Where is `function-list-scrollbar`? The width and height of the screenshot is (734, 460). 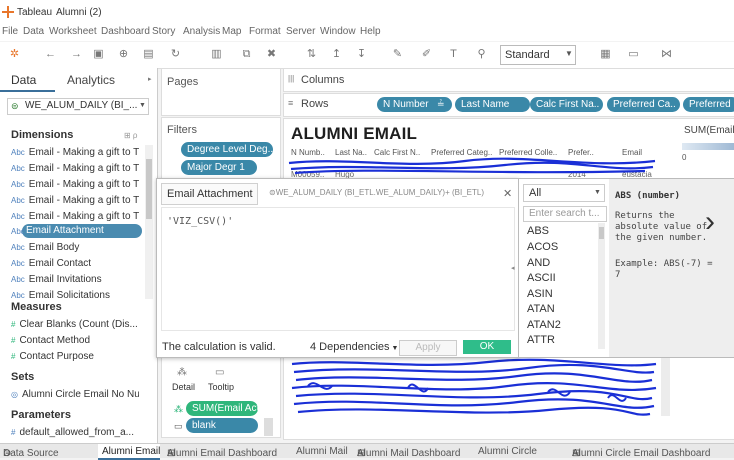 function-list-scrollbar is located at coordinates (601, 286).